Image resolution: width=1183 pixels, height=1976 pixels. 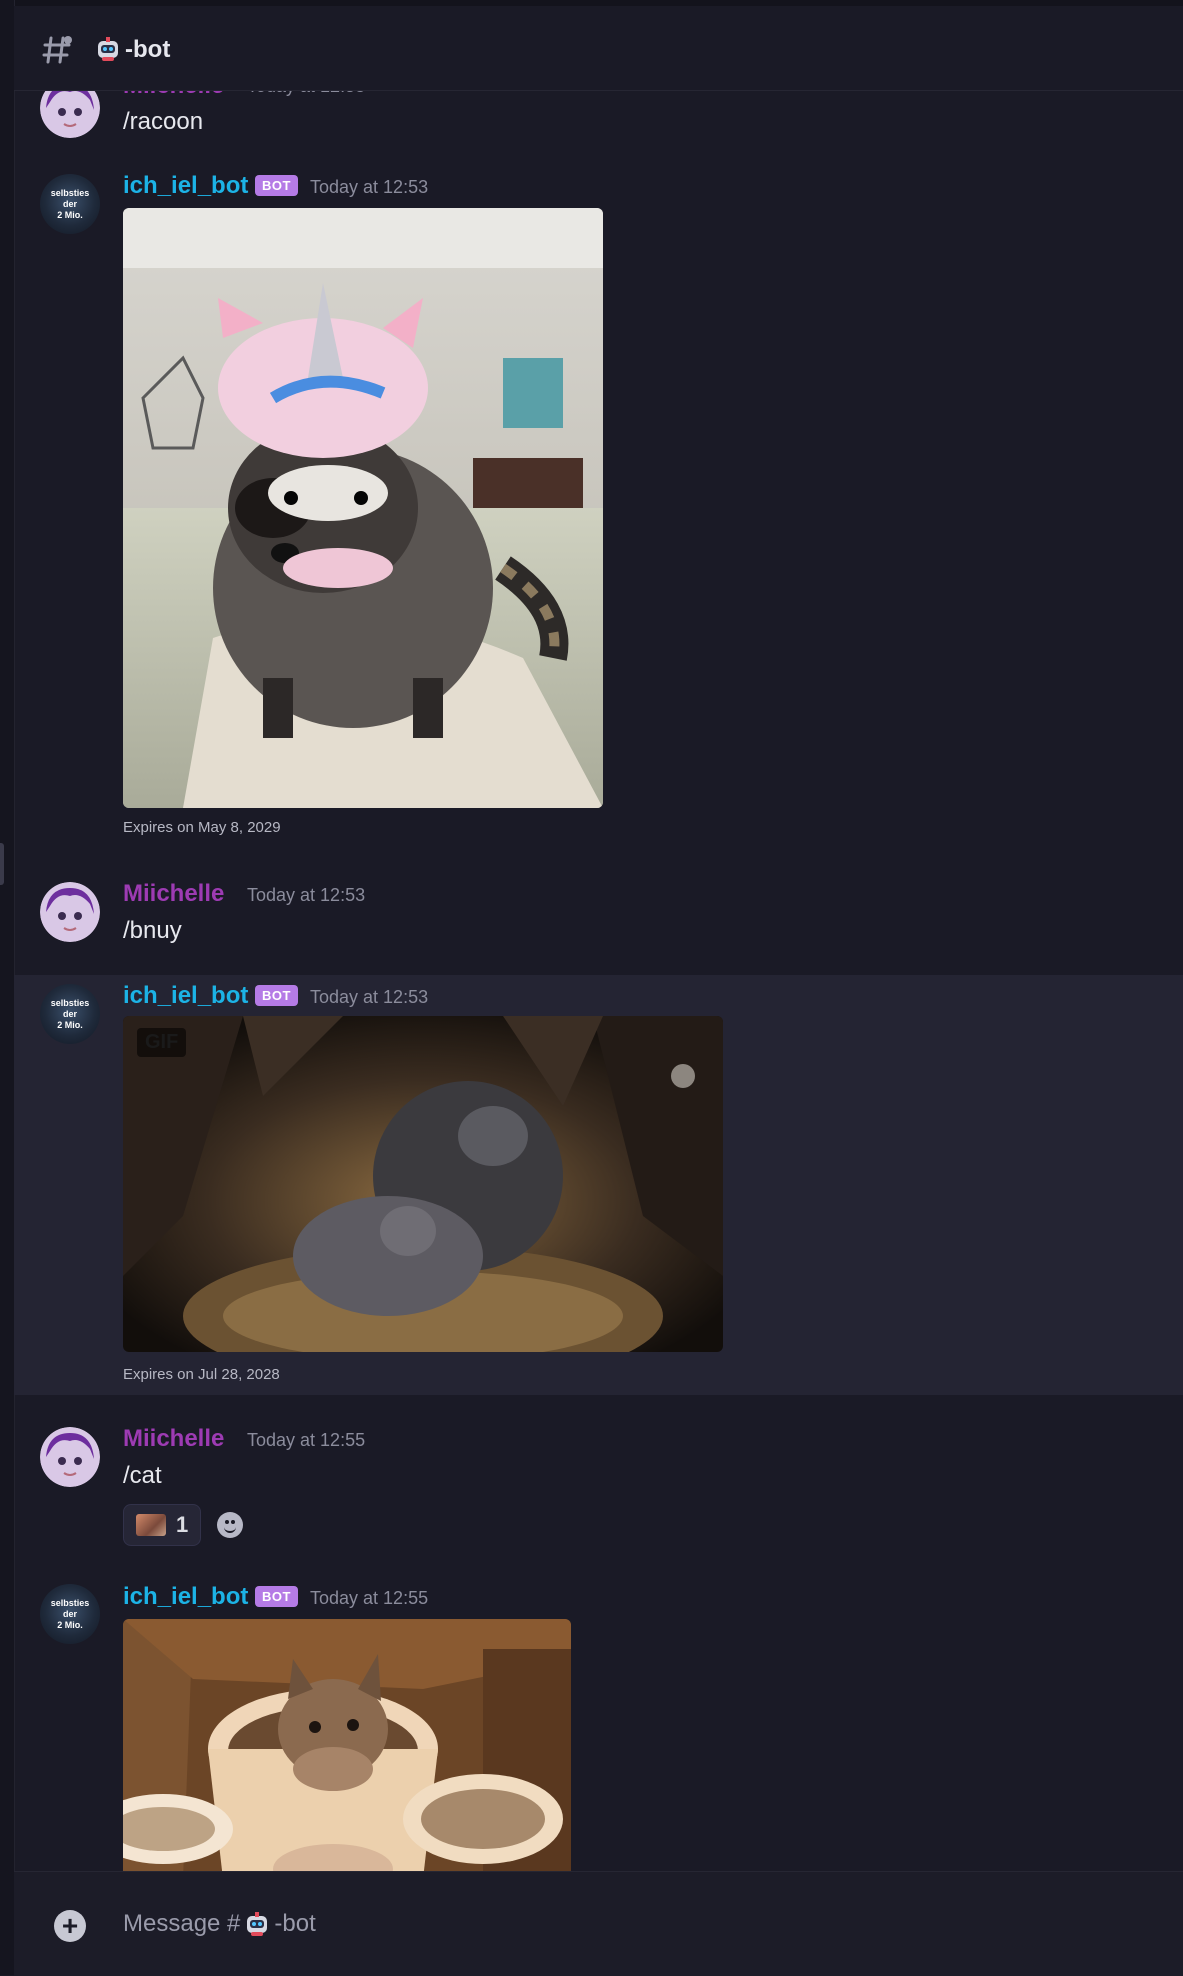 I want to click on channel-header: -bot, so click(x=598, y=48).